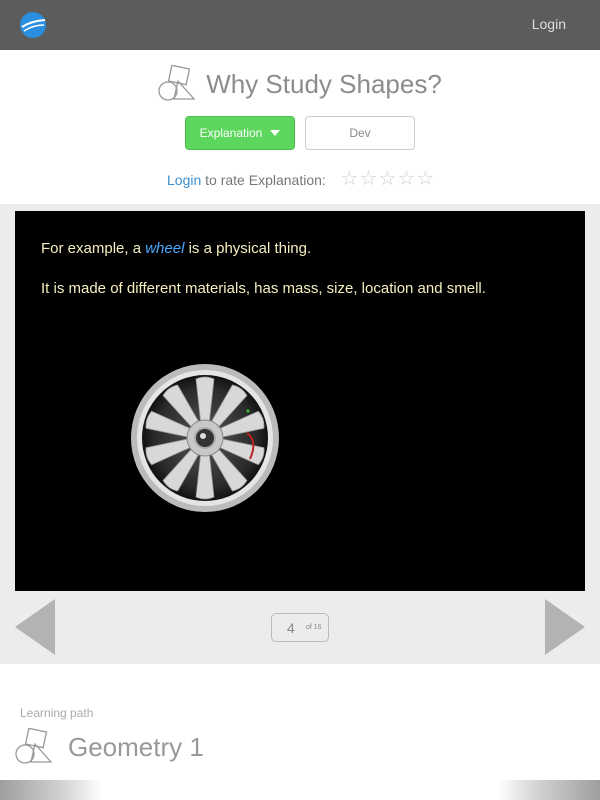  Describe the element at coordinates (205, 438) in the screenshot. I see `wheel-image` at that location.